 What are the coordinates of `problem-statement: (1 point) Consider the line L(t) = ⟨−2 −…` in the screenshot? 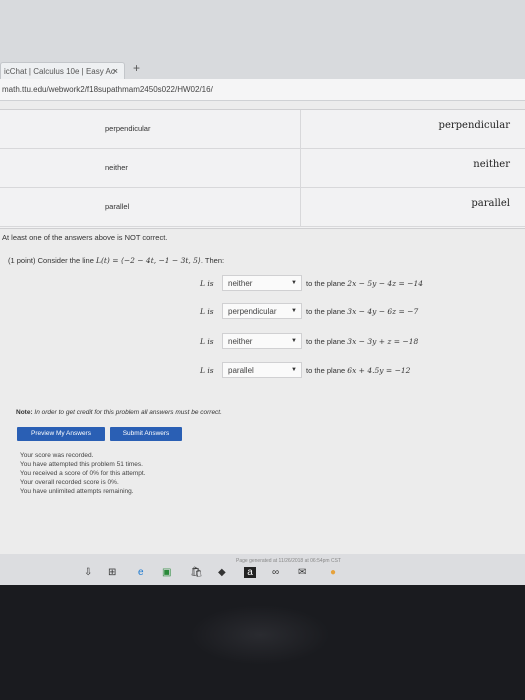 It's located at (116, 260).